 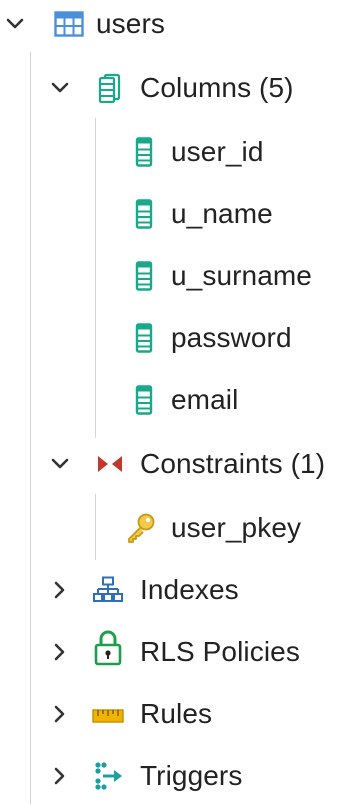 I want to click on tree-node-label: RLS Policies, so click(x=220, y=651).